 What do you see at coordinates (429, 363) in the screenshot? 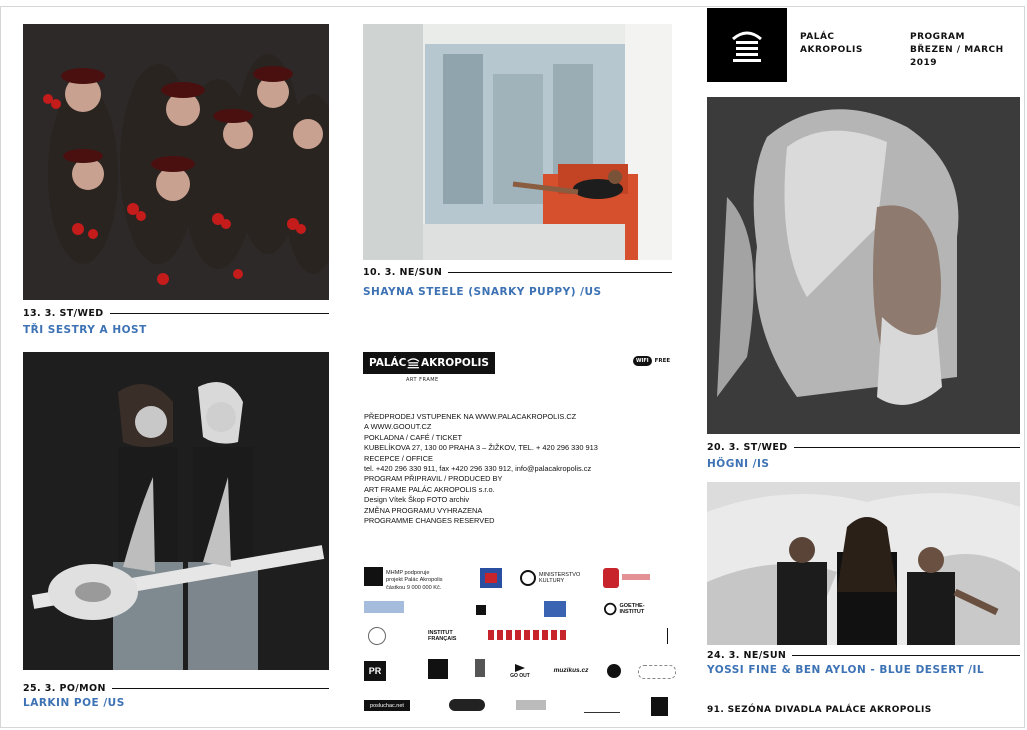
I see `palac-akropolis-logo: PALÁC AKROPOLIS` at bounding box center [429, 363].